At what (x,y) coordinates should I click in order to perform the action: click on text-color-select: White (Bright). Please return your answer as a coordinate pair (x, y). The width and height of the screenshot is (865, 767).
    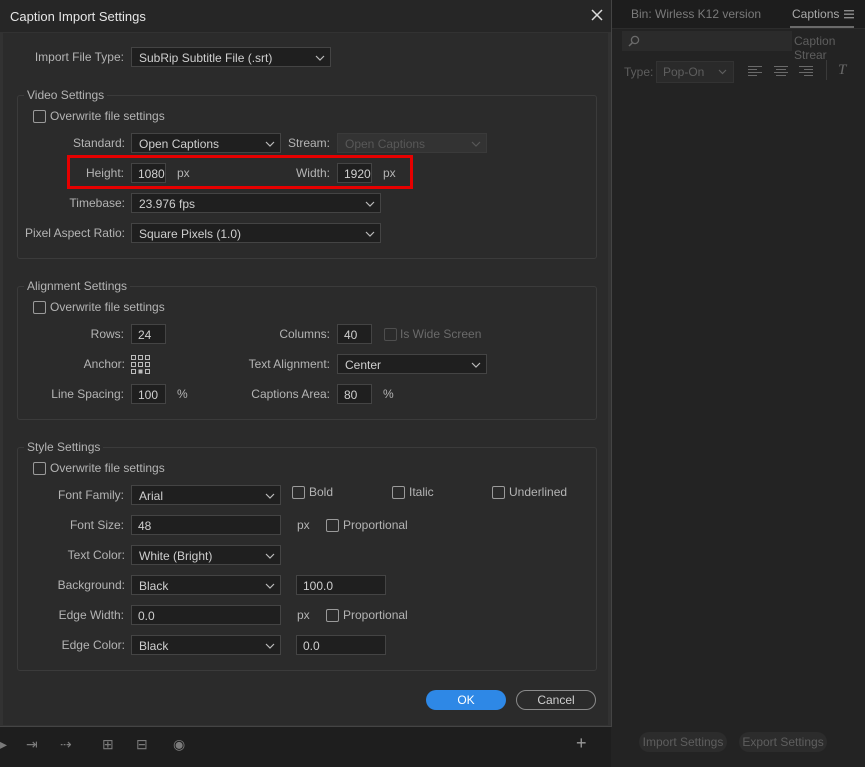
    Looking at the image, I should click on (206, 555).